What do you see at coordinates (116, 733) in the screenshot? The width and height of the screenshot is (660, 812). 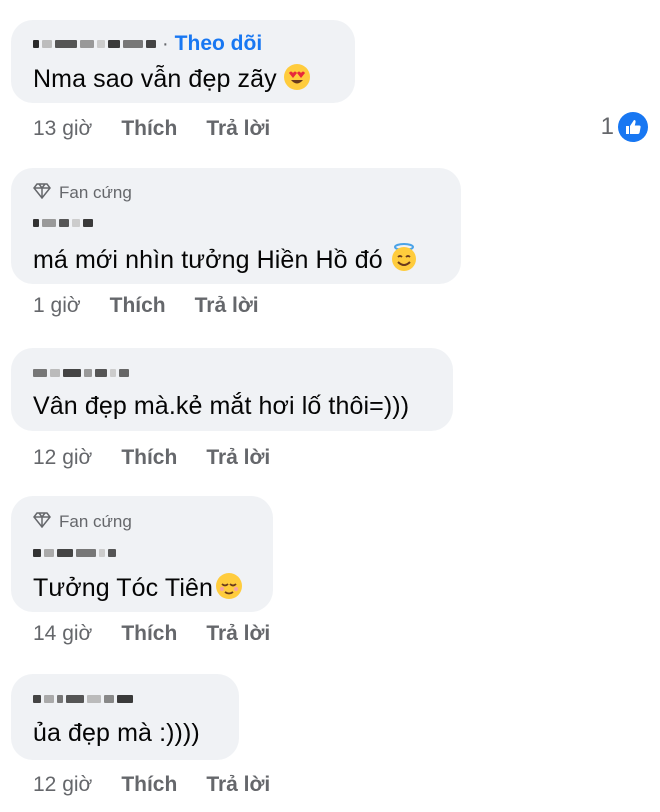 I see `comment-text: ủa đẹp mà :))))` at bounding box center [116, 733].